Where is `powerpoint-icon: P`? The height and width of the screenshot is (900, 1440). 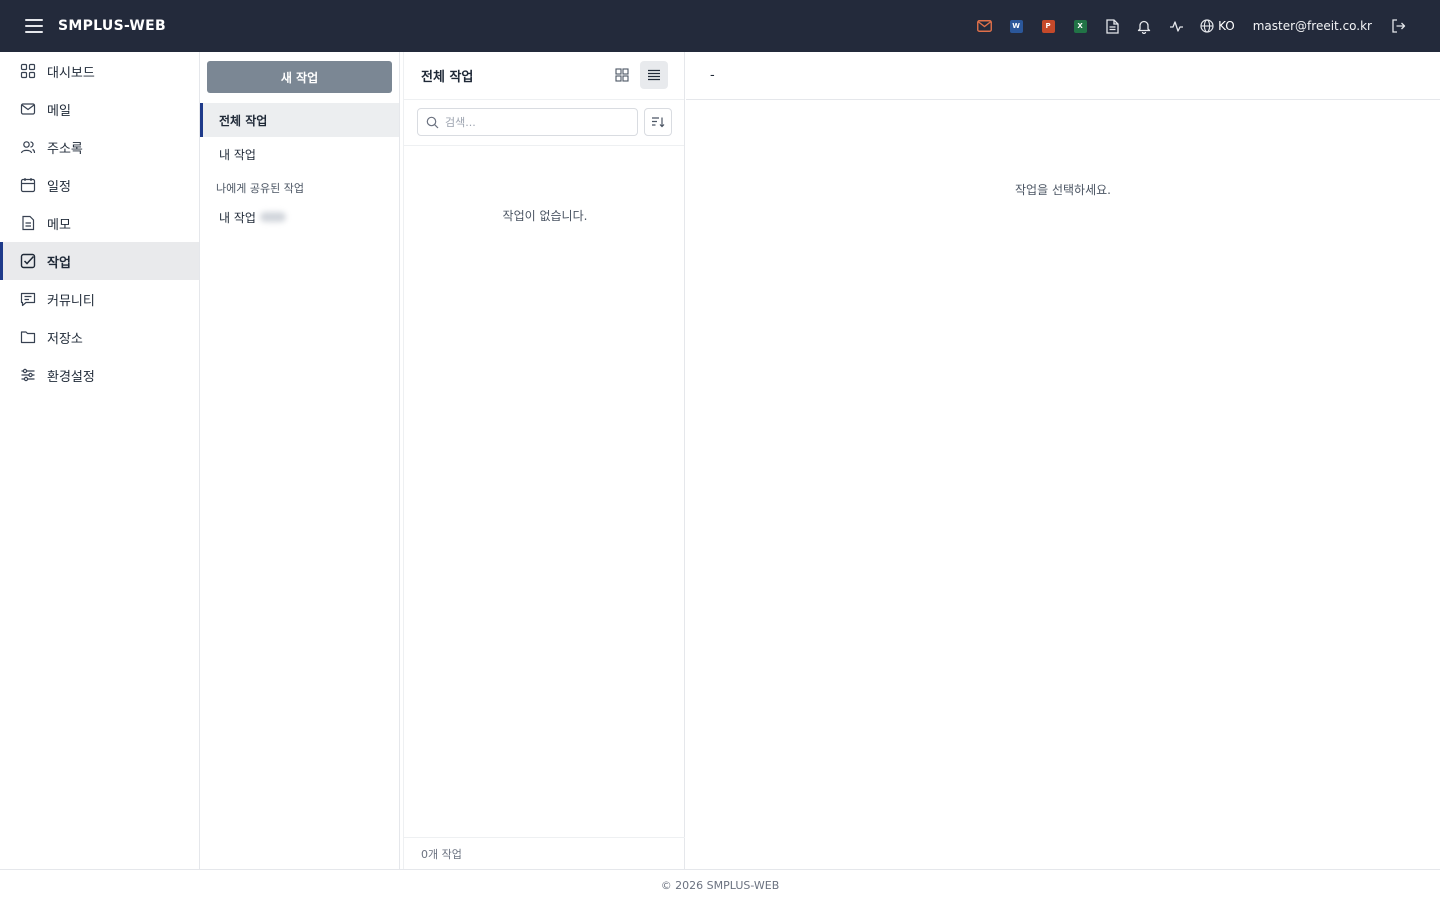 powerpoint-icon: P is located at coordinates (1048, 26).